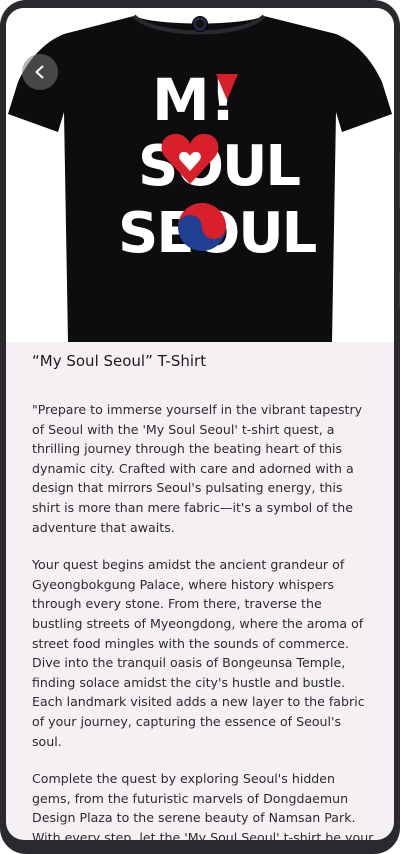  I want to click on product-title: “My Soul Seoul” T-Shirt, so click(119, 361).